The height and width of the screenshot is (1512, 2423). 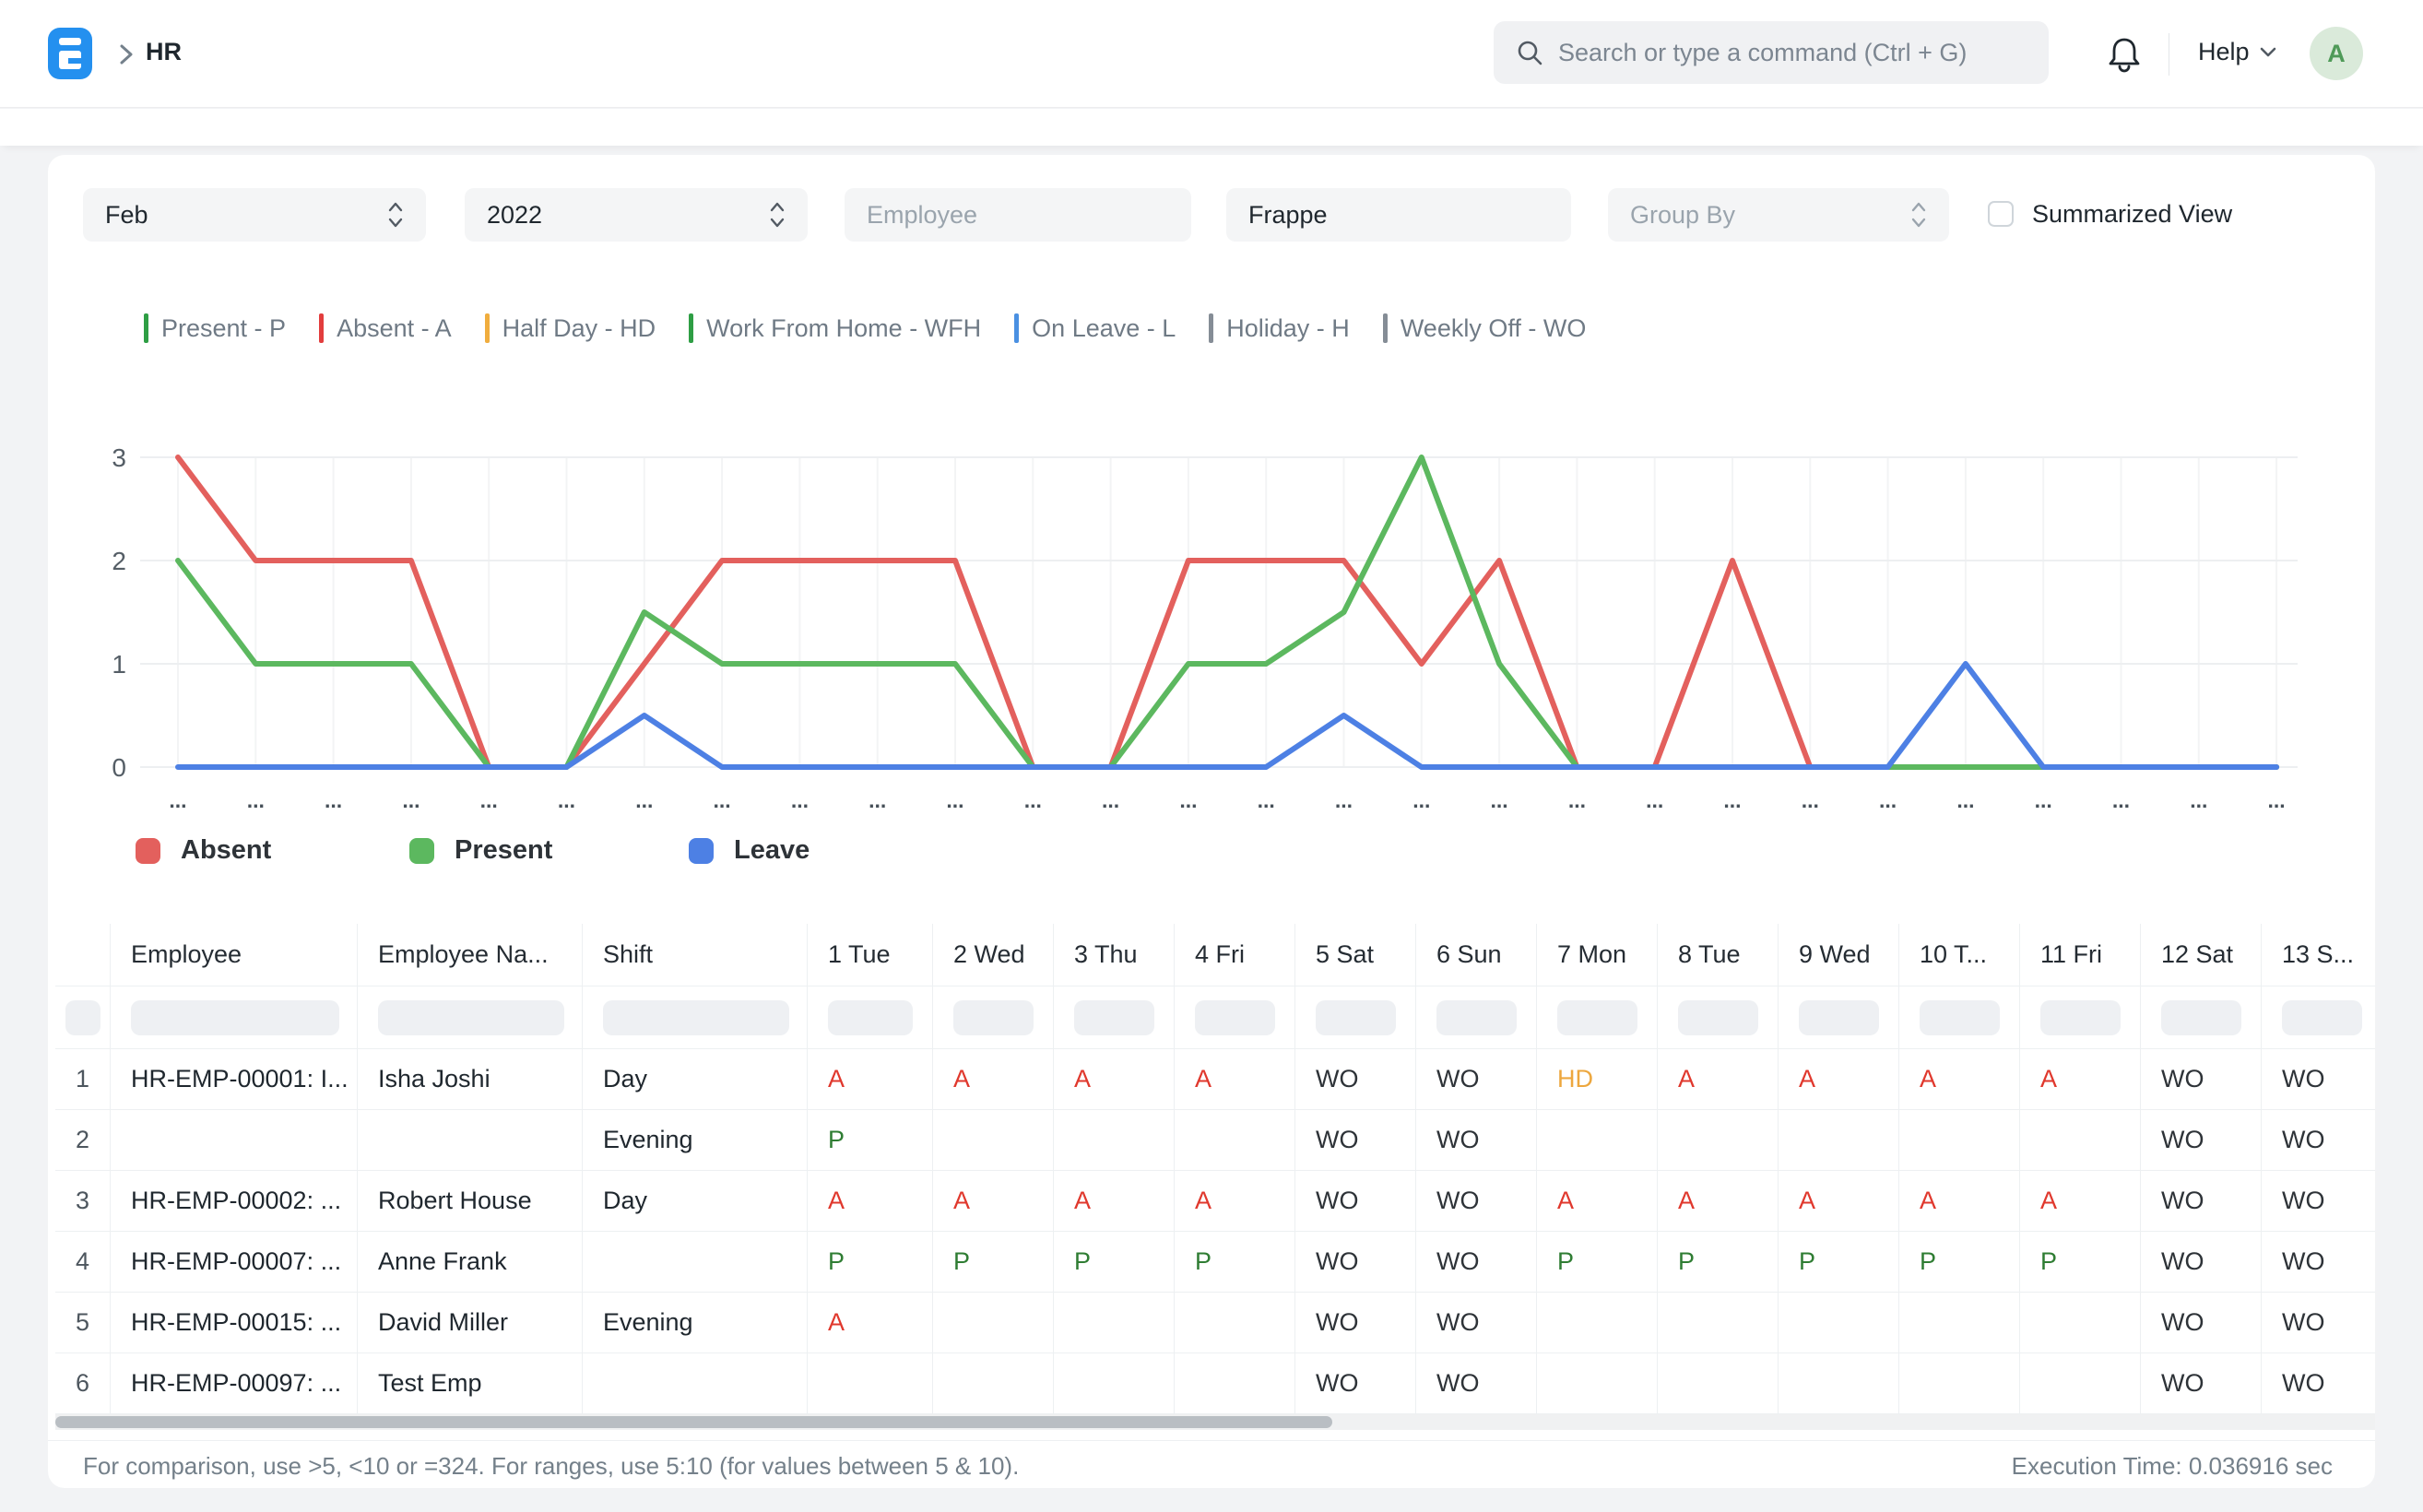 I want to click on chart-legend-label: Leave, so click(x=772, y=850).